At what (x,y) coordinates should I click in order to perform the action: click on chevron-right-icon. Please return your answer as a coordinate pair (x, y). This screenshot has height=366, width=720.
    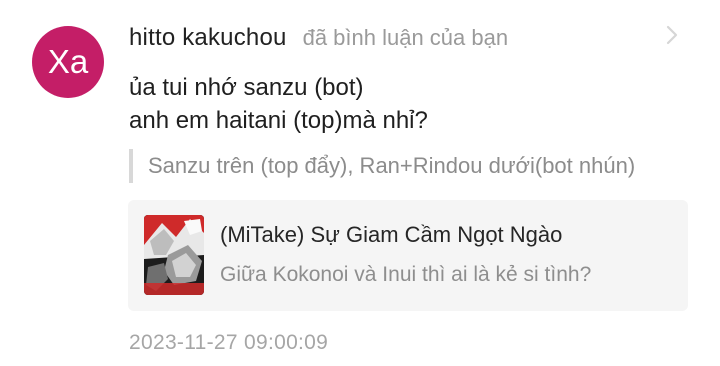
    Looking at the image, I should click on (672, 35).